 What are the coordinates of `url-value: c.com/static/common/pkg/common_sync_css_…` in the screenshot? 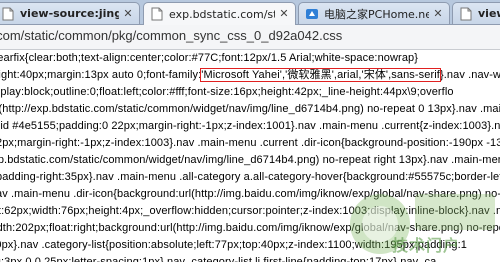 It's located at (171, 35).